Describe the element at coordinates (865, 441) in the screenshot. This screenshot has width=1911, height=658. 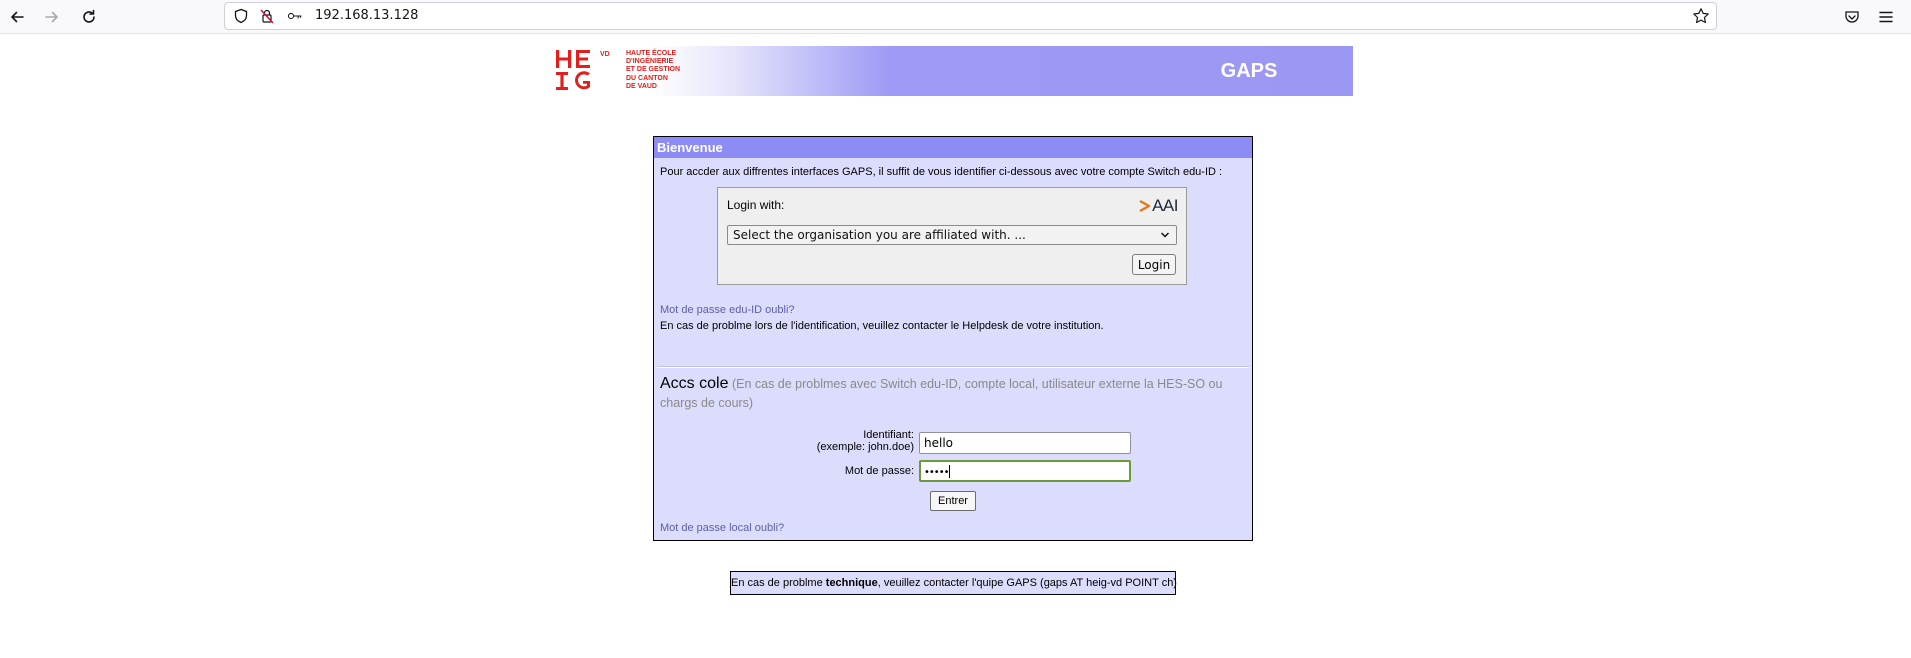
I see `identifiant-label: Identifiant: (exemple: john.doe)` at that location.